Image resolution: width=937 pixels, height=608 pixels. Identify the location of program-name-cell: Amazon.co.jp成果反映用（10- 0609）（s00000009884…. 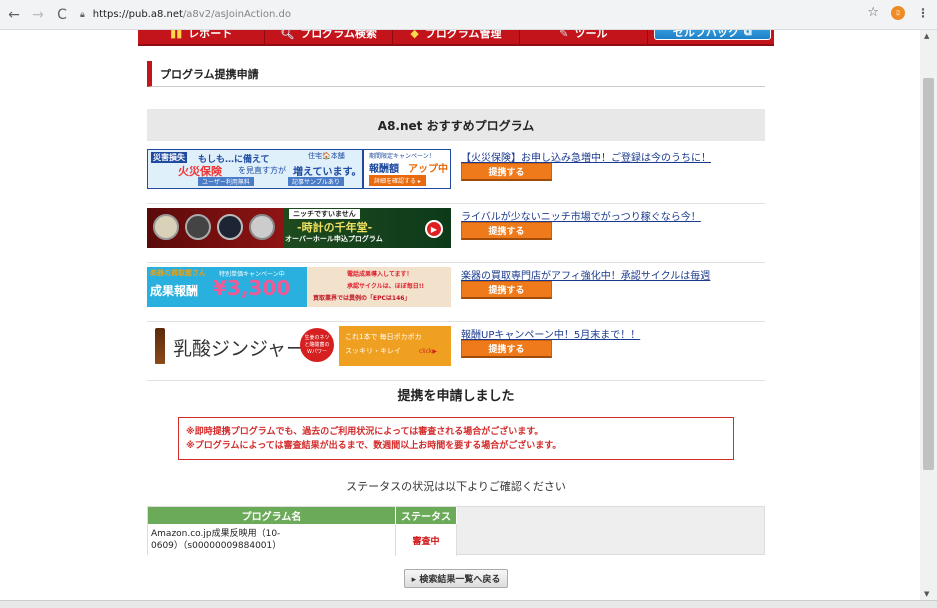
(272, 540).